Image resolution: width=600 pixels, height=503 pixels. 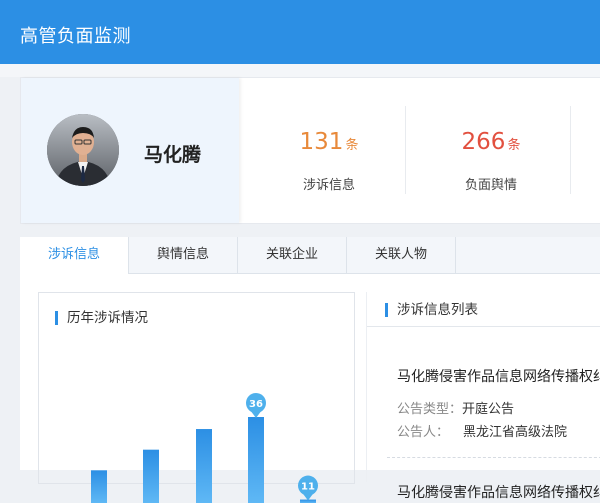 I want to click on page-title: 高管负面监测, so click(x=75, y=36).